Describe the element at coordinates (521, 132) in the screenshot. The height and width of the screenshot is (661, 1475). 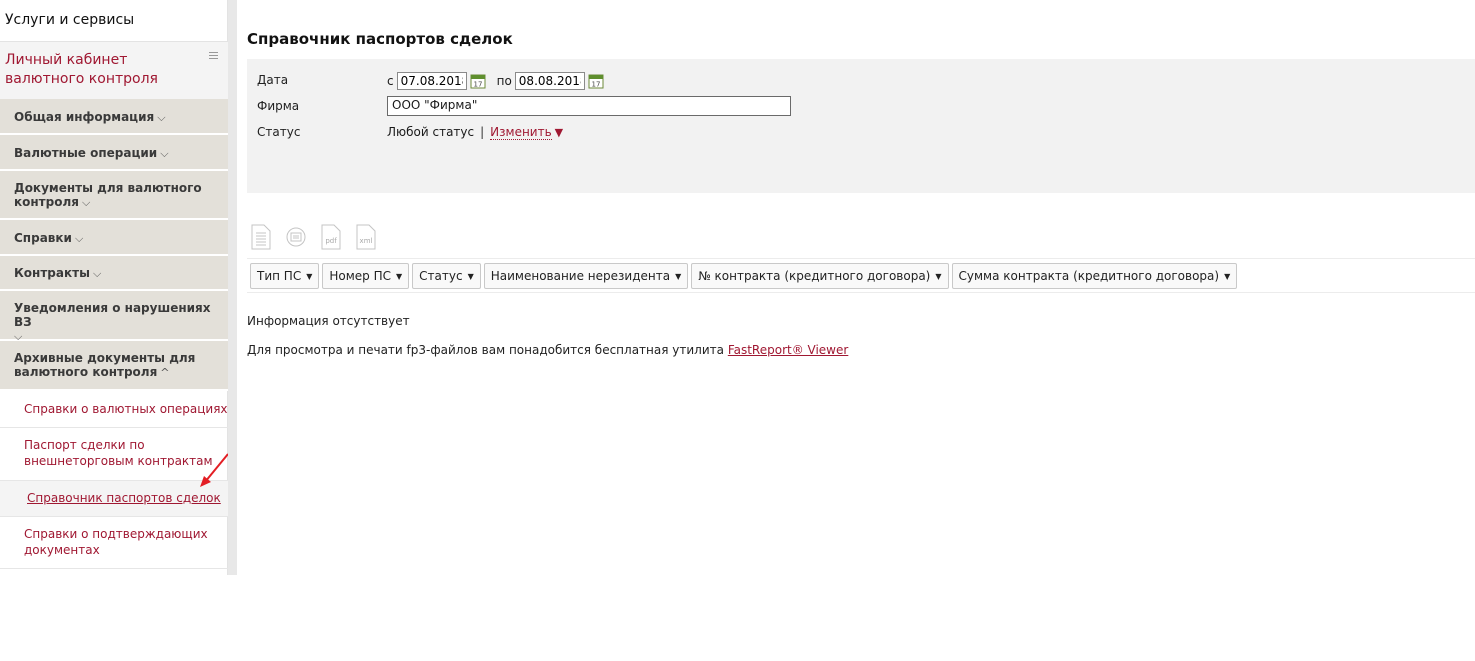
I see `change-status-link: Изменить` at that location.